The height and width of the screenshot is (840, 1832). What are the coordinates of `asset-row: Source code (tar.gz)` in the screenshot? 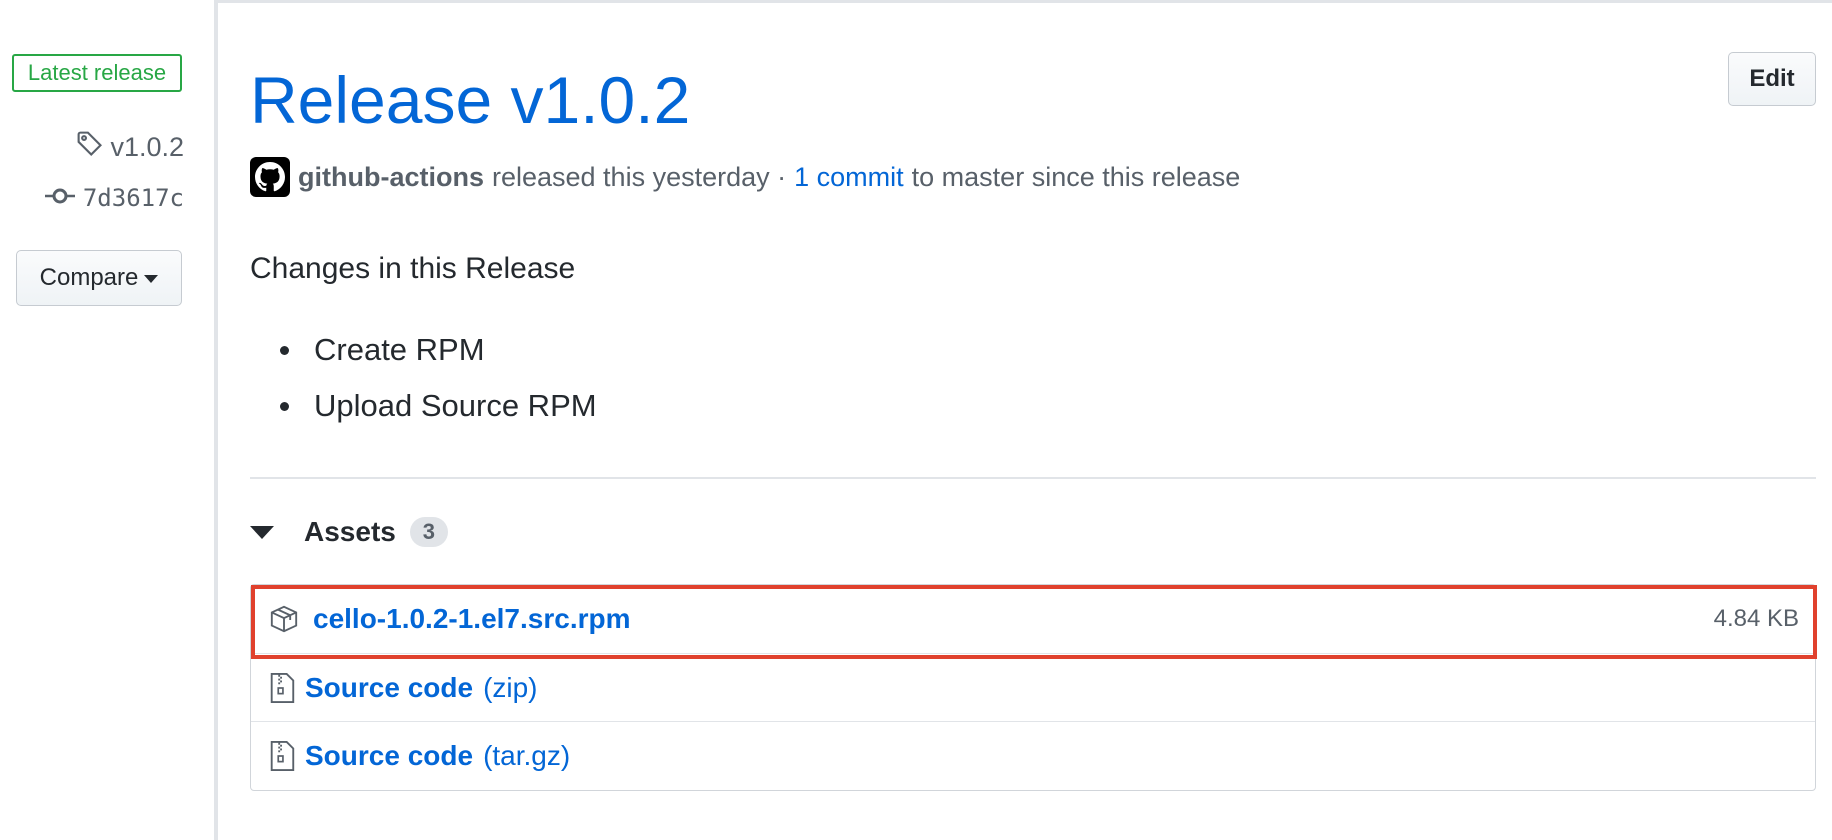 It's located at (1033, 755).